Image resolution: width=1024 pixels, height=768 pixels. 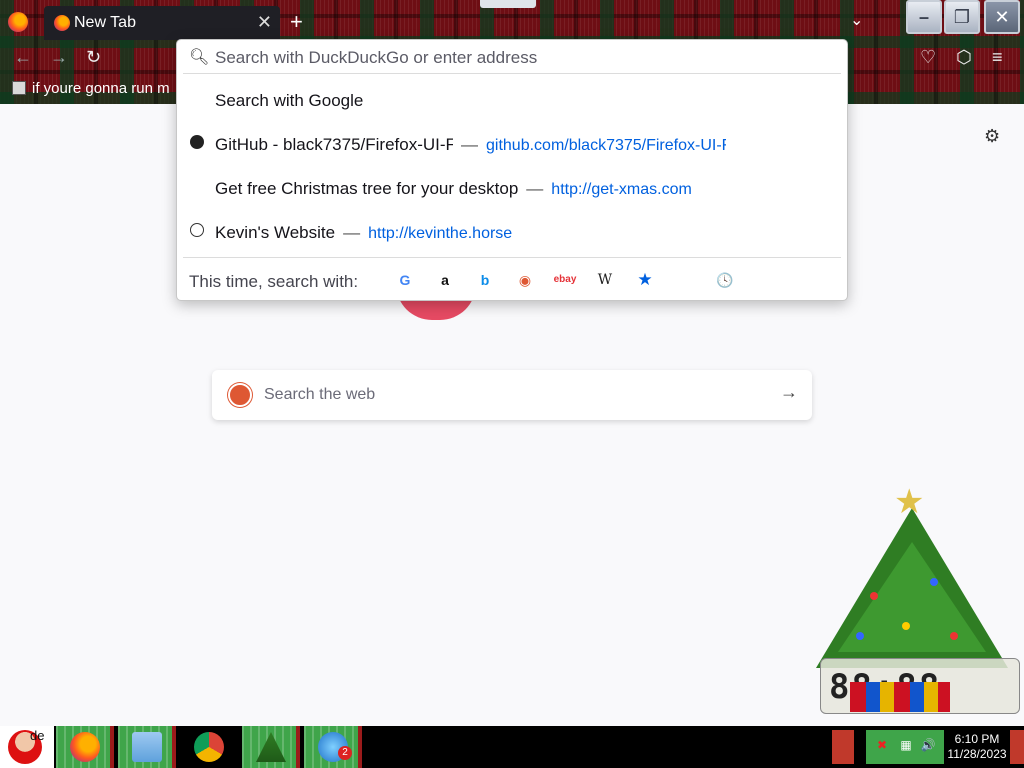 I want to click on suggestion-title: Search with Google, so click(x=289, y=100).